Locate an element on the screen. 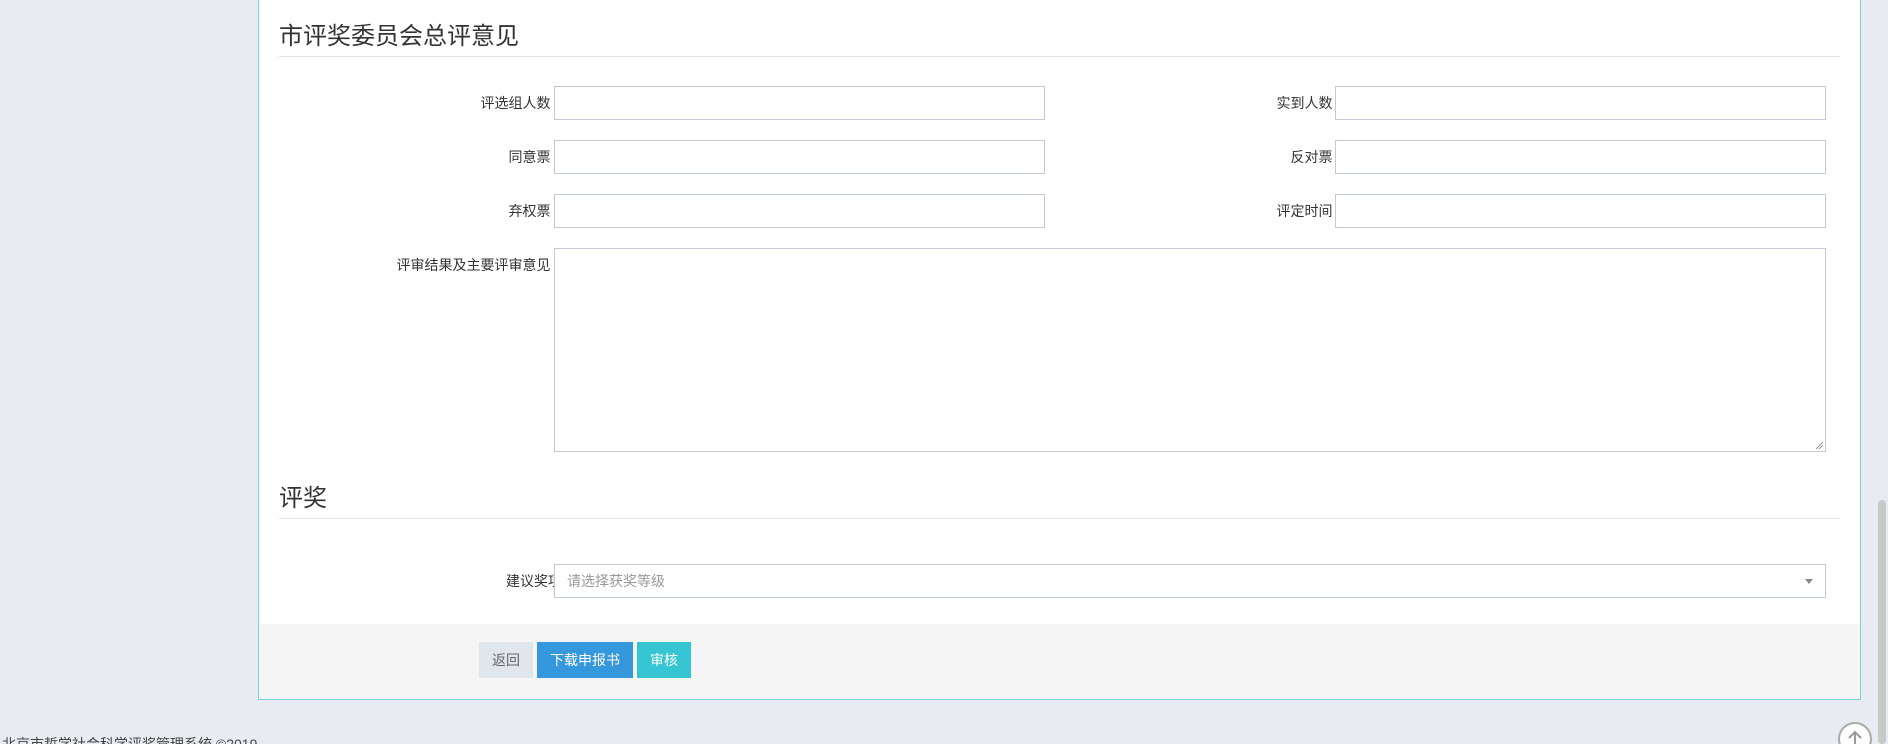  back-to-top-button is located at coordinates (1855, 733).